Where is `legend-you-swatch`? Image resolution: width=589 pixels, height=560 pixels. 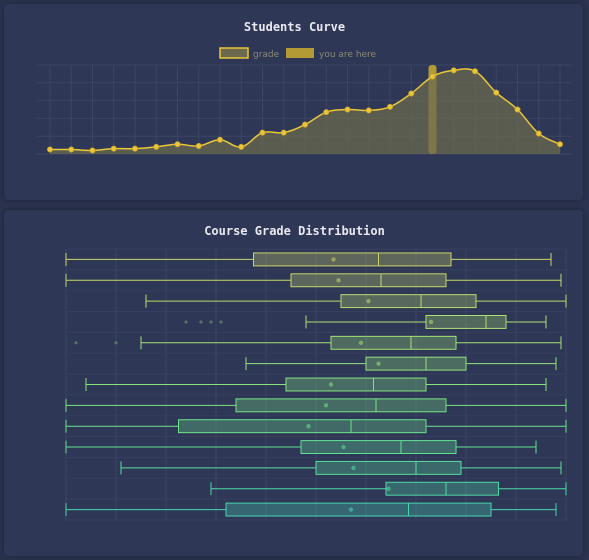 legend-you-swatch is located at coordinates (300, 53).